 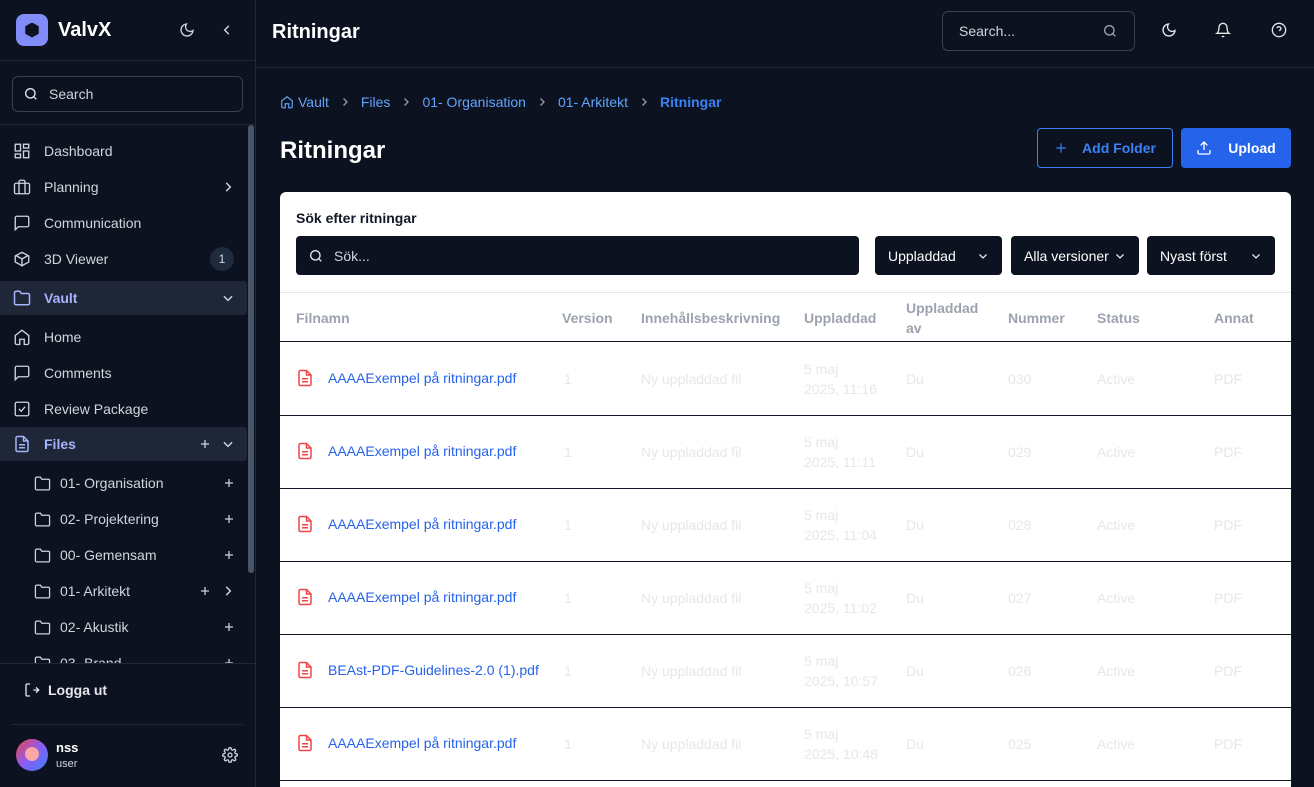 I want to click on breadcrumb-item: 01- Arkitekt, so click(x=593, y=102).